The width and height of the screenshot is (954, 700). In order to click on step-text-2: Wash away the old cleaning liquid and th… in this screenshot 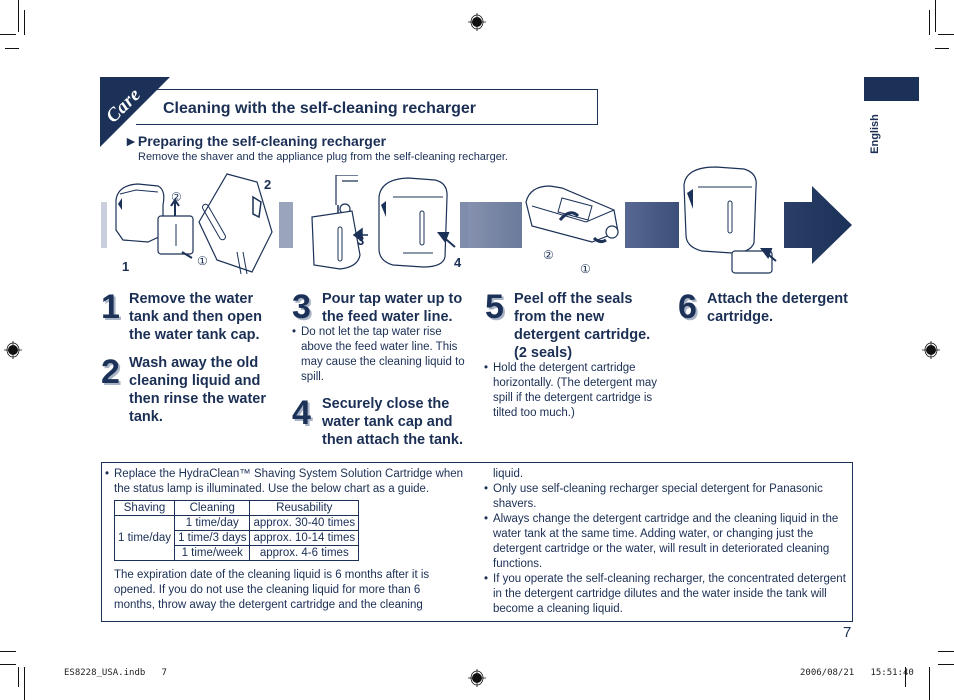, I will do `click(197, 390)`.